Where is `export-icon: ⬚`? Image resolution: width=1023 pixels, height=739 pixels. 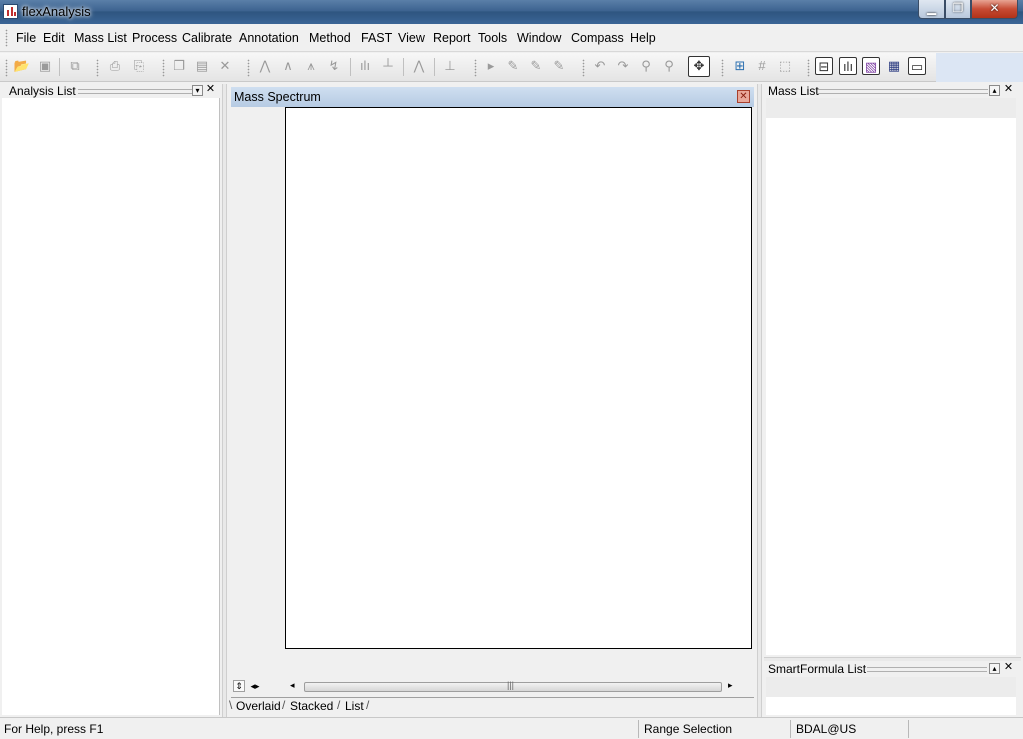 export-icon: ⬚ is located at coordinates (785, 66).